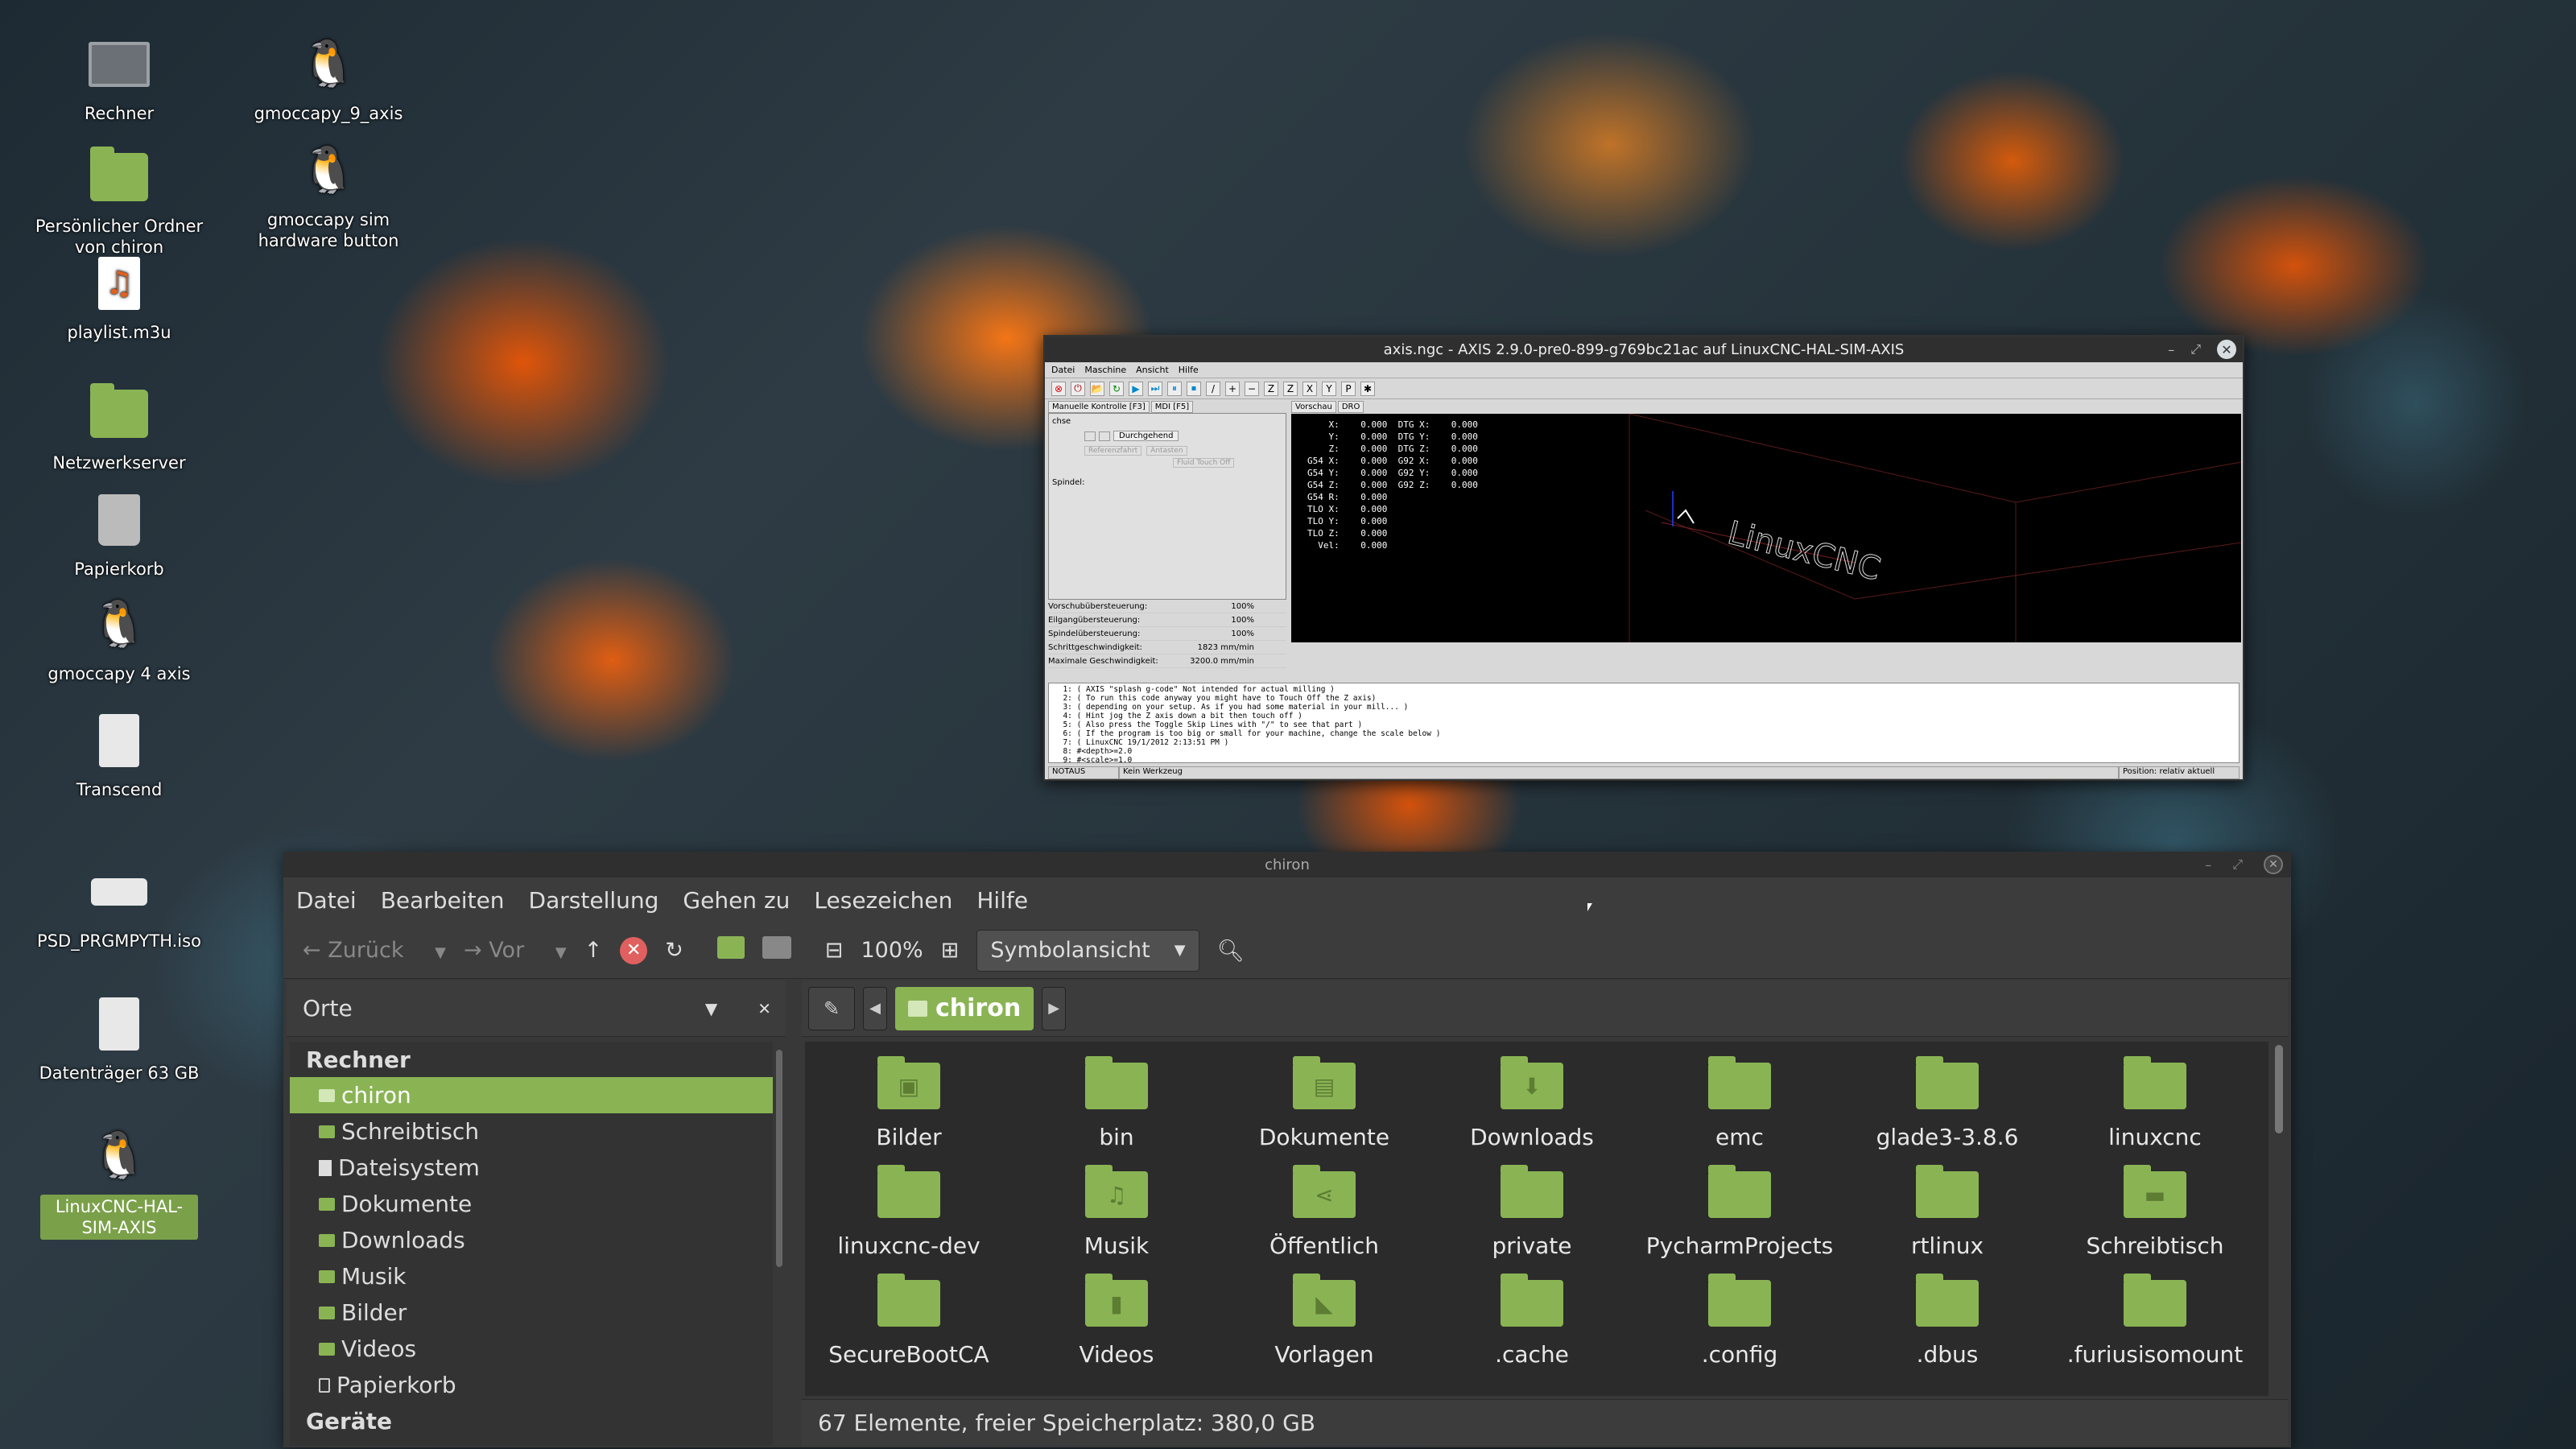  I want to click on desktop-icon-transcend: Transcend, so click(119, 754).